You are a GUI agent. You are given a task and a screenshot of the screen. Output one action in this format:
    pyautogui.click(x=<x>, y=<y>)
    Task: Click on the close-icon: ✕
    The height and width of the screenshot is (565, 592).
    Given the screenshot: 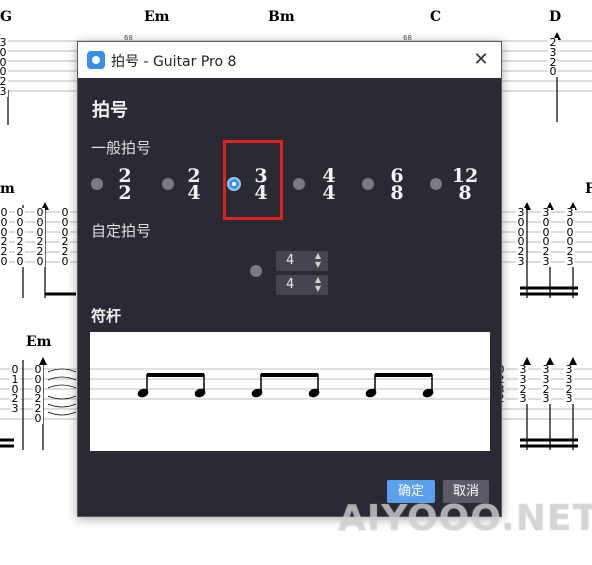 What is the action you would take?
    pyautogui.click(x=481, y=59)
    